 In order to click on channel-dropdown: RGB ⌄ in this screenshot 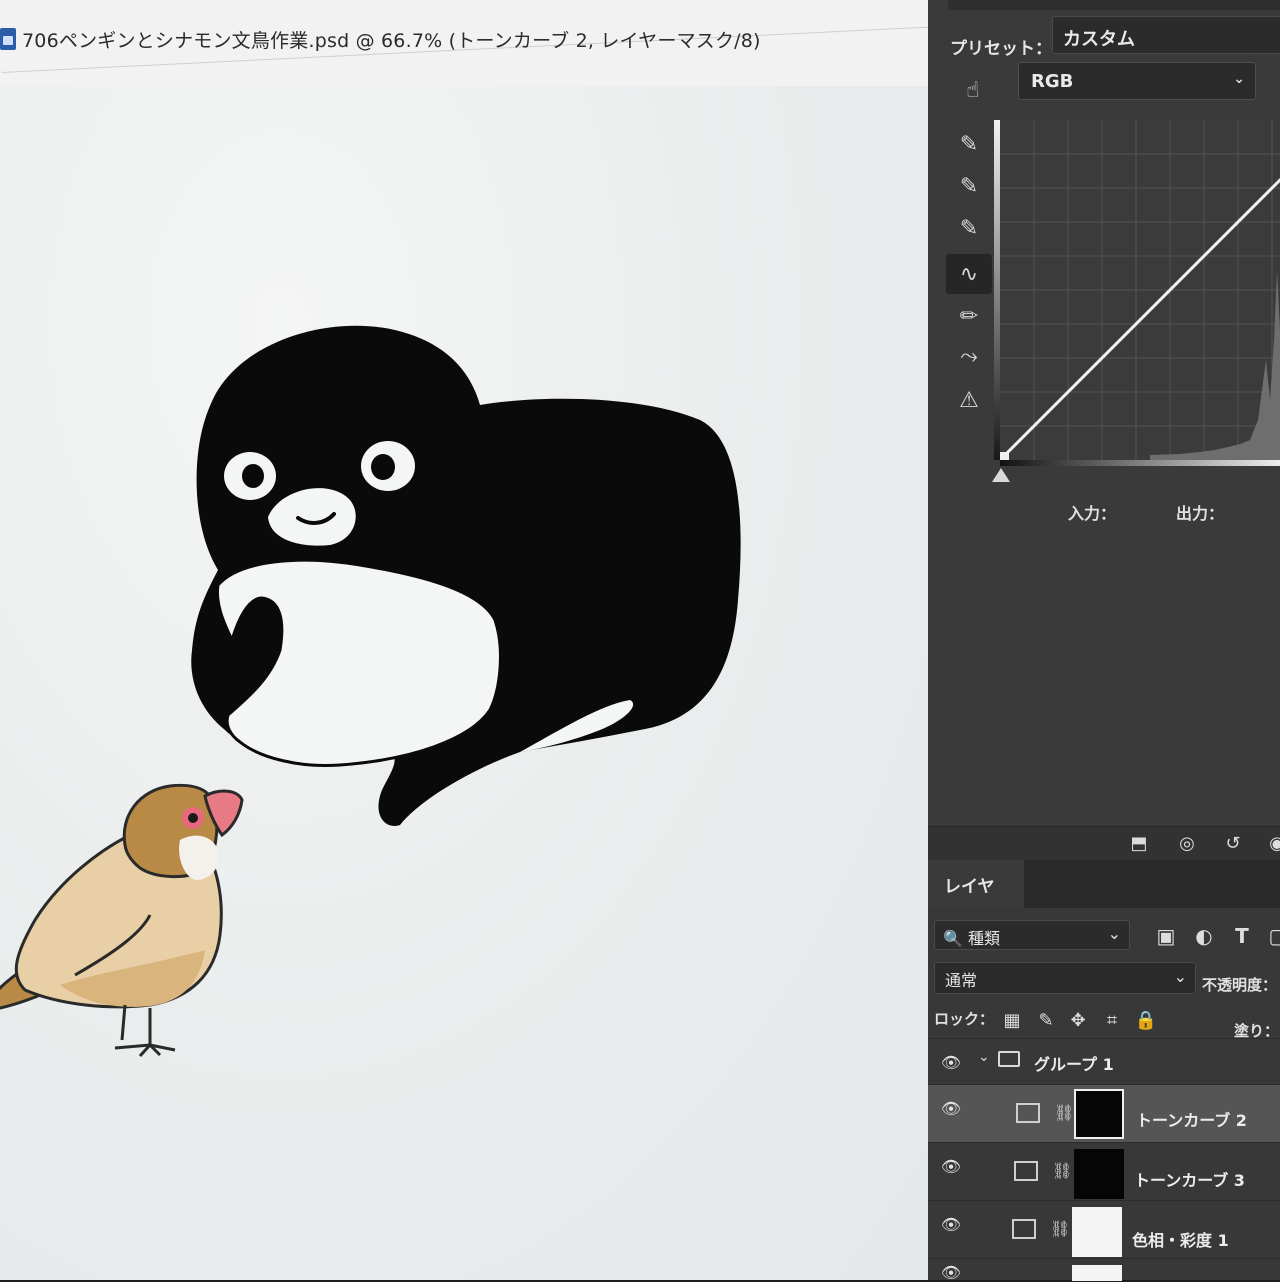, I will do `click(1137, 81)`.